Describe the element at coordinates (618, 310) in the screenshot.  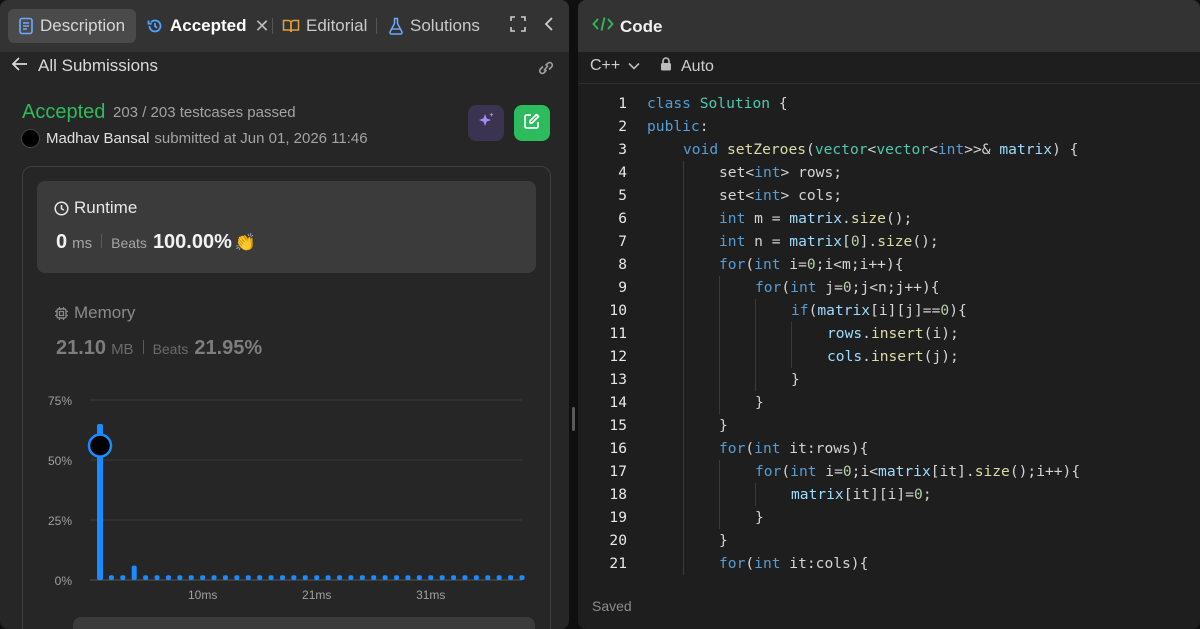
I see `line-number: 10` at that location.